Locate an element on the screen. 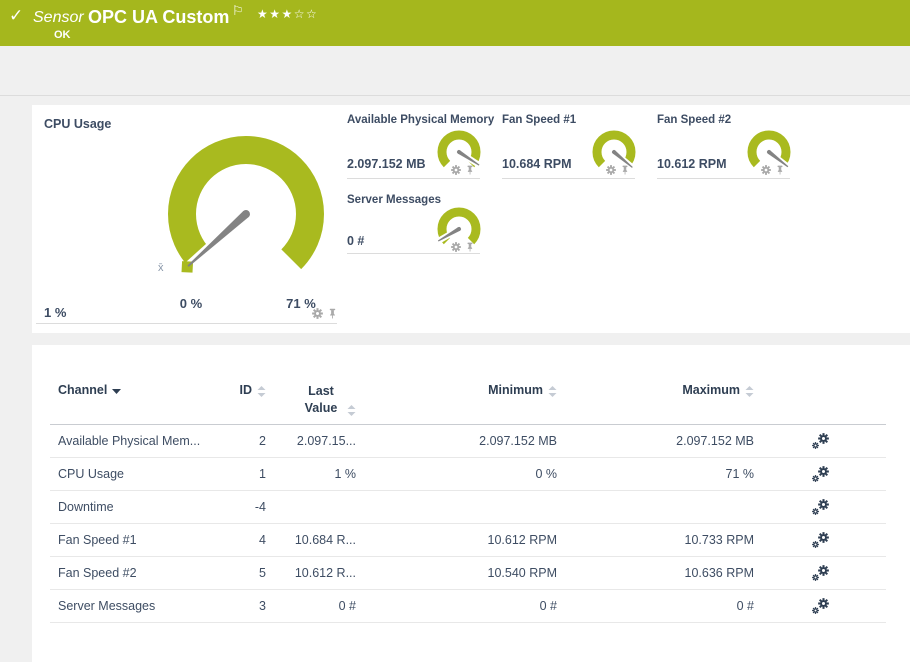 This screenshot has width=910, height=662. channel-maximum: 10.733 RPM is located at coordinates (719, 540).